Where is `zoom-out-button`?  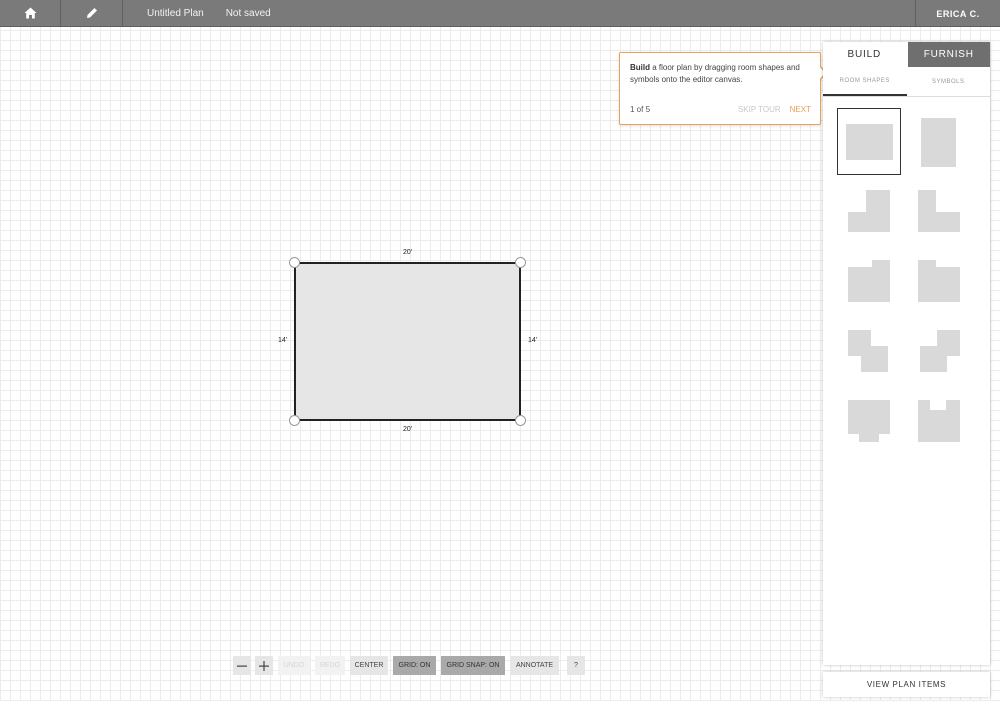 zoom-out-button is located at coordinates (242, 665).